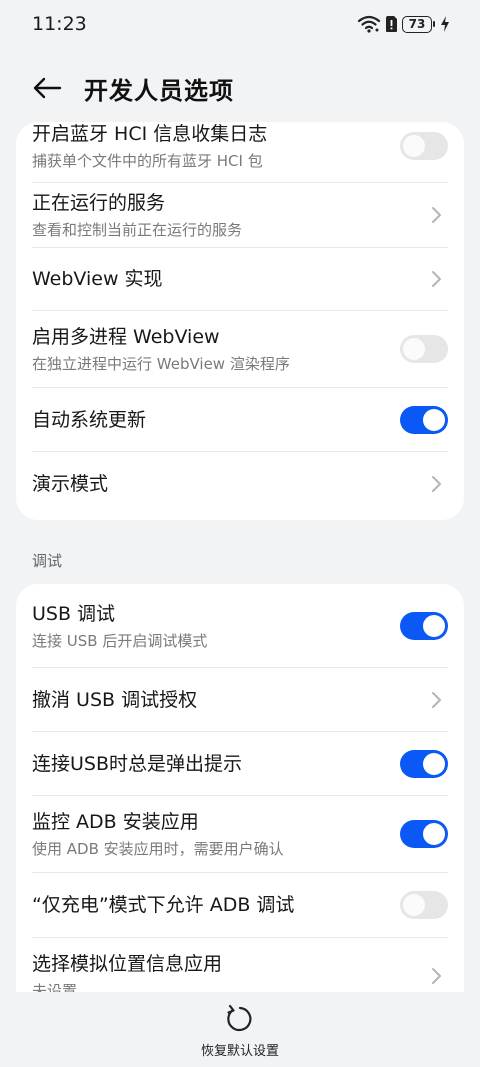 The height and width of the screenshot is (1067, 480). Describe the element at coordinates (391, 24) in the screenshot. I see `sim-alert-icon` at that location.